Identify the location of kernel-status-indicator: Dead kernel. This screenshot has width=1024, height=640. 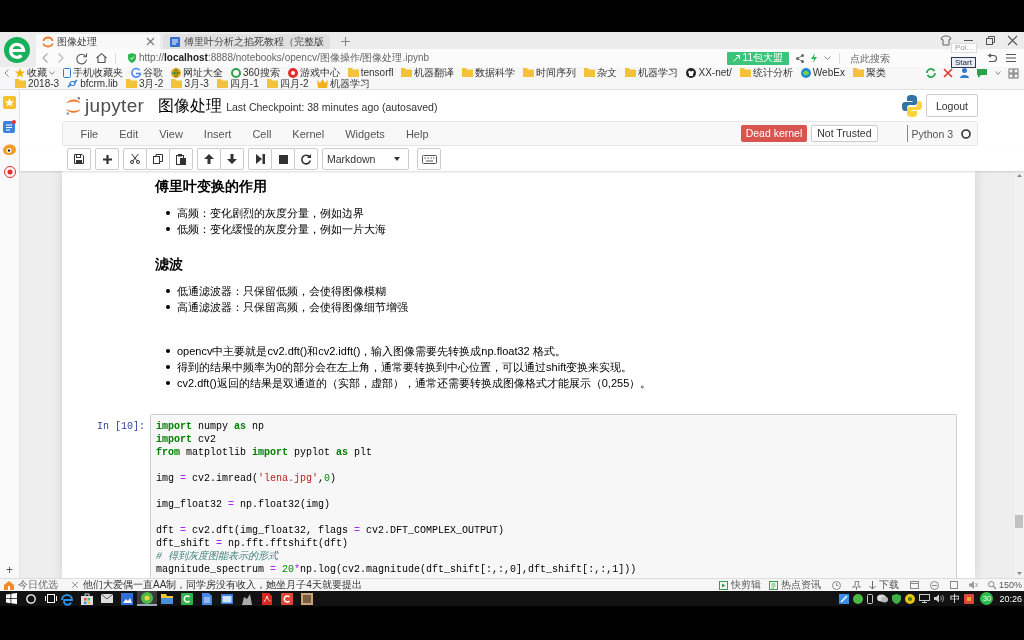
(774, 133).